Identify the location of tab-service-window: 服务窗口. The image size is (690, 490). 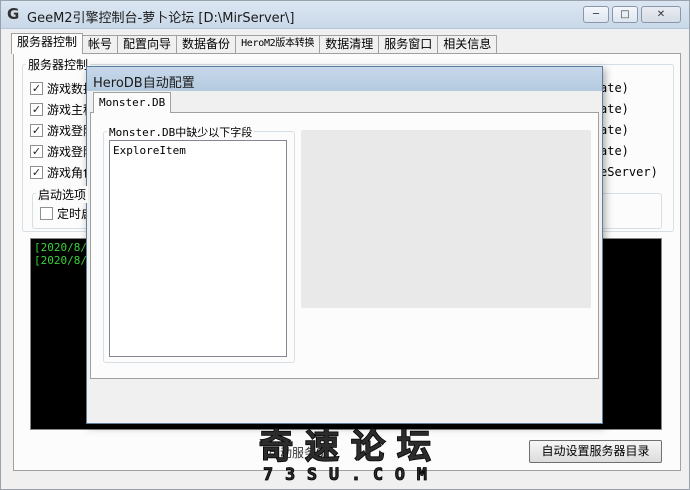
(408, 44).